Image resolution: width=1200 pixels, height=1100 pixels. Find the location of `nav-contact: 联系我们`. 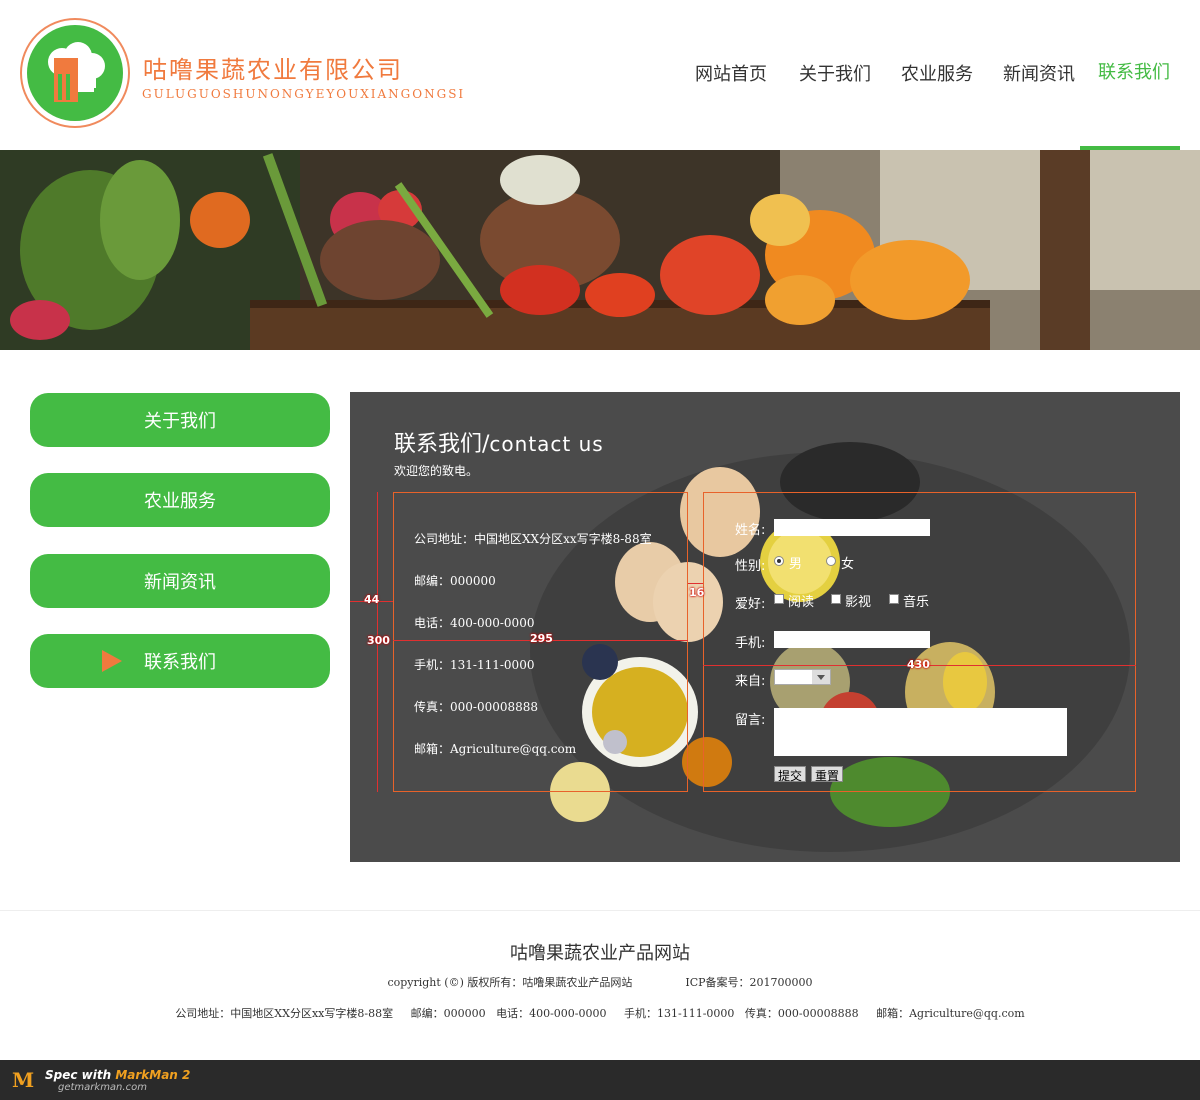

nav-contact: 联系我们 is located at coordinates (1134, 71).